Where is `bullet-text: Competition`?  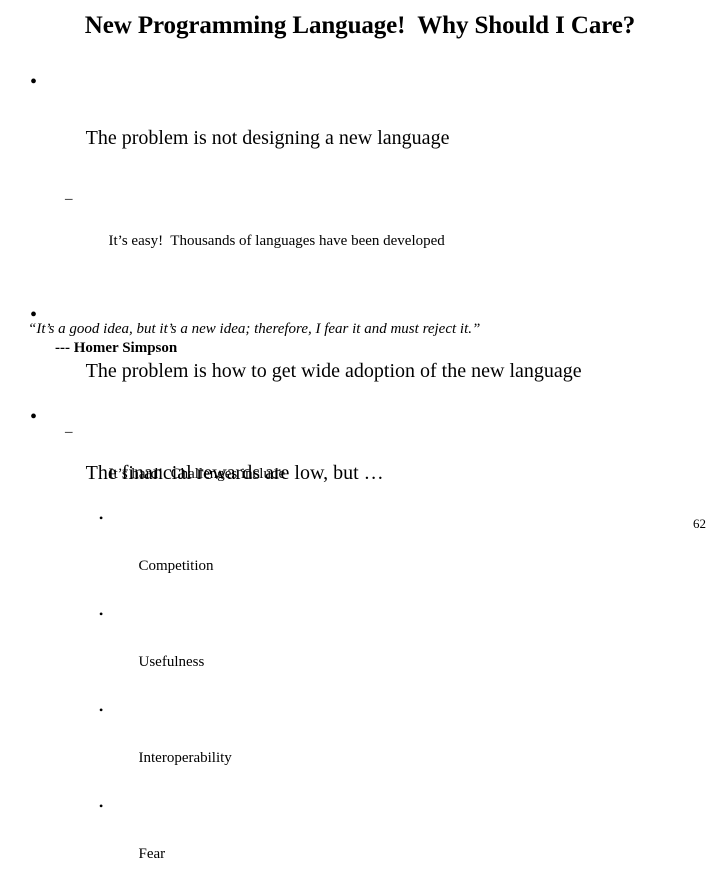
bullet-text: Competition is located at coordinates (176, 566).